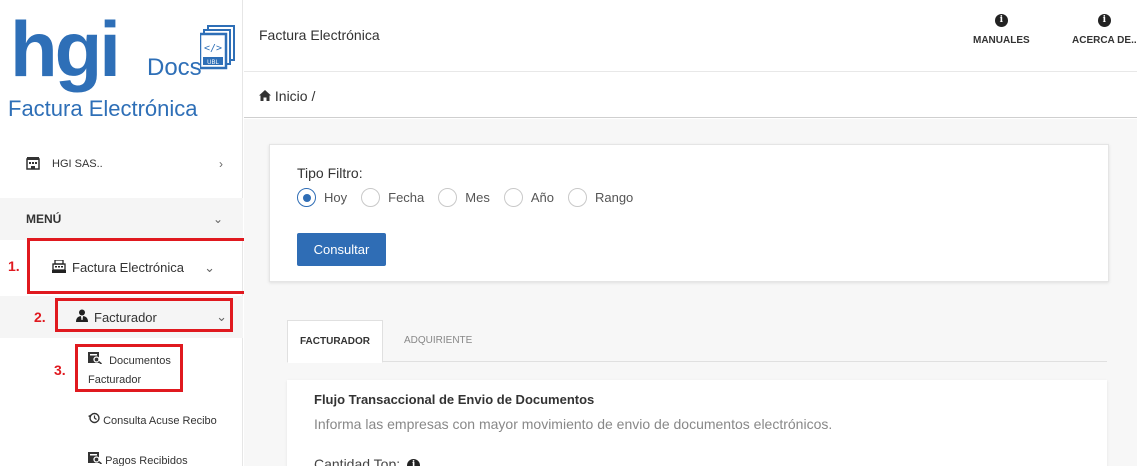 The height and width of the screenshot is (466, 1137). I want to click on consultar-button: Consultar, so click(341, 249).